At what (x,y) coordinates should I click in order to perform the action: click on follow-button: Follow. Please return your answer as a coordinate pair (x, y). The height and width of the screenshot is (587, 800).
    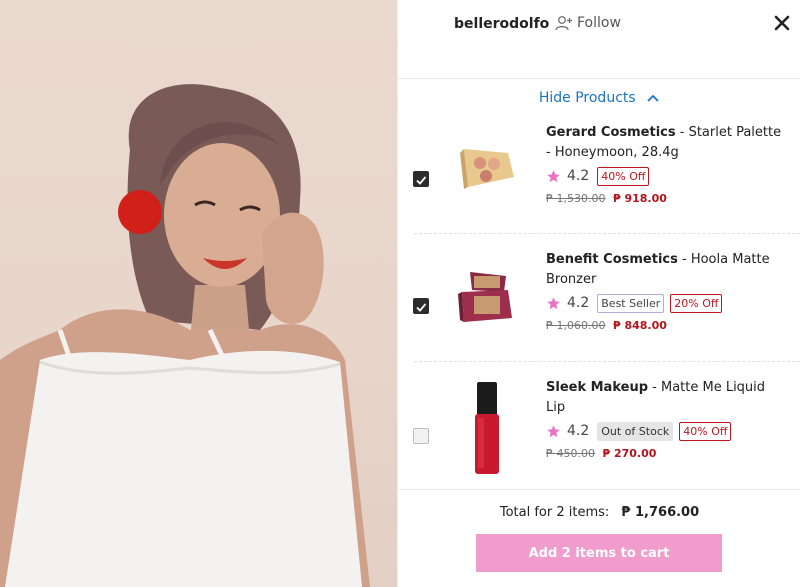
    Looking at the image, I should click on (588, 23).